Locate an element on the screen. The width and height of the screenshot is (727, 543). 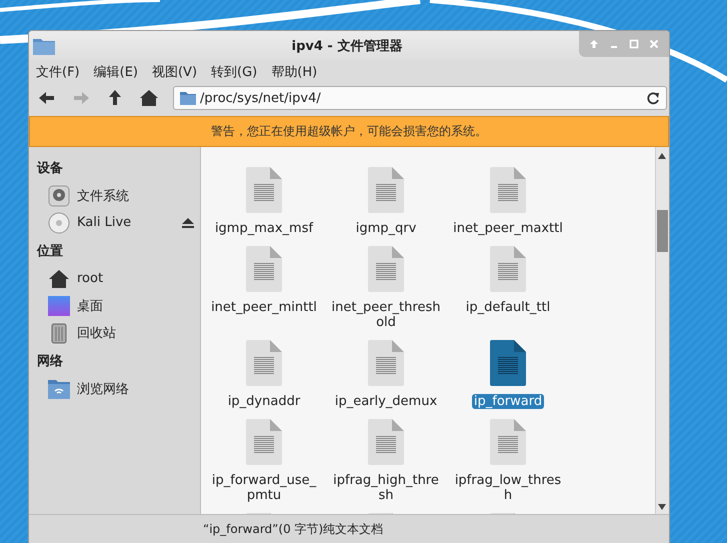
file-name: ip_forward_use_pmtu is located at coordinates (264, 488).